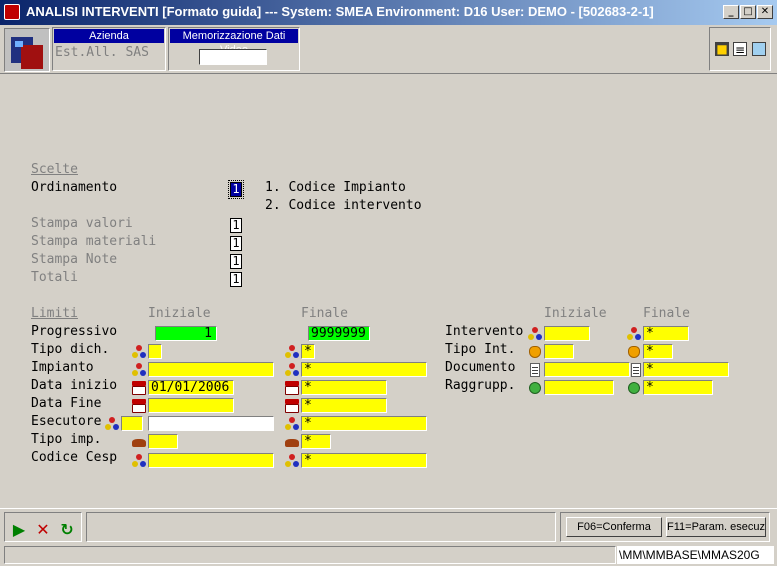  Describe the element at coordinates (364, 369) in the screenshot. I see `impianto-end-field: *` at that location.